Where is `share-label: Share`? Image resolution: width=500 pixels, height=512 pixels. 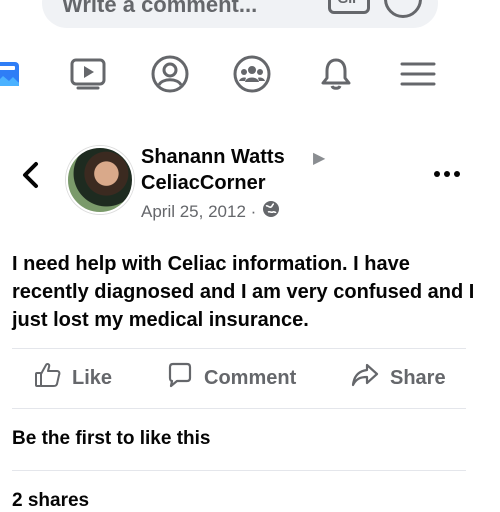
share-label: Share is located at coordinates (418, 377).